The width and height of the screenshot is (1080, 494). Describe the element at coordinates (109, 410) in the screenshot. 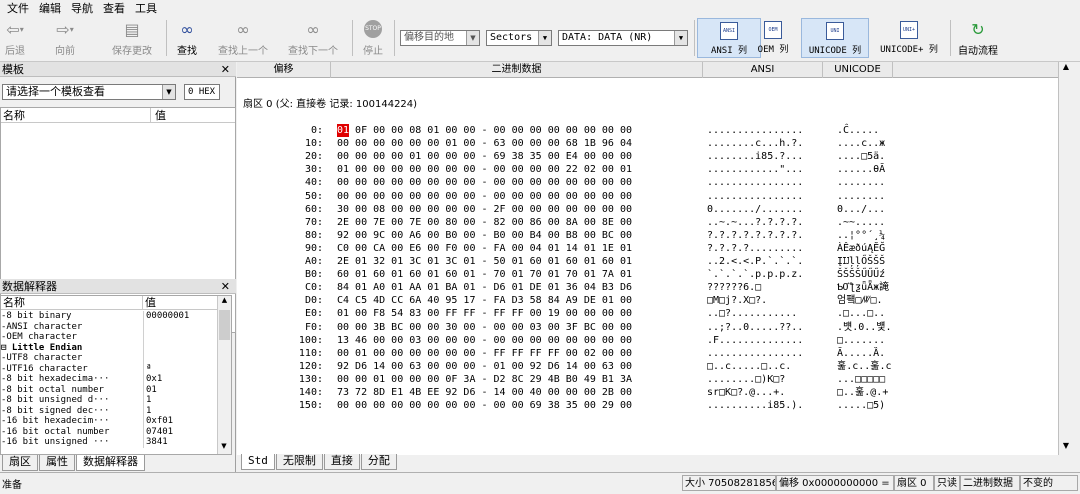

I see `interpreter-row: -8 bit signed dec··· 1` at that location.